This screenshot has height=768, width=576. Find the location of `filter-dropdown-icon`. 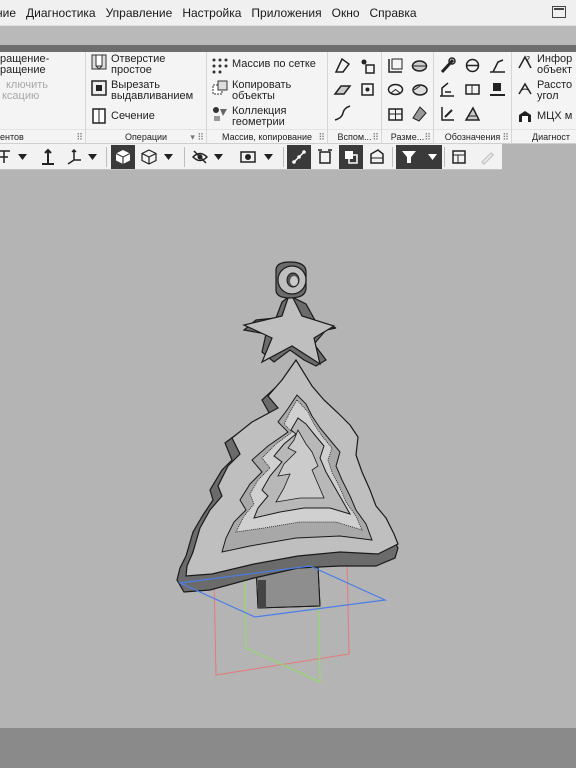

filter-dropdown-icon is located at coordinates (432, 157).